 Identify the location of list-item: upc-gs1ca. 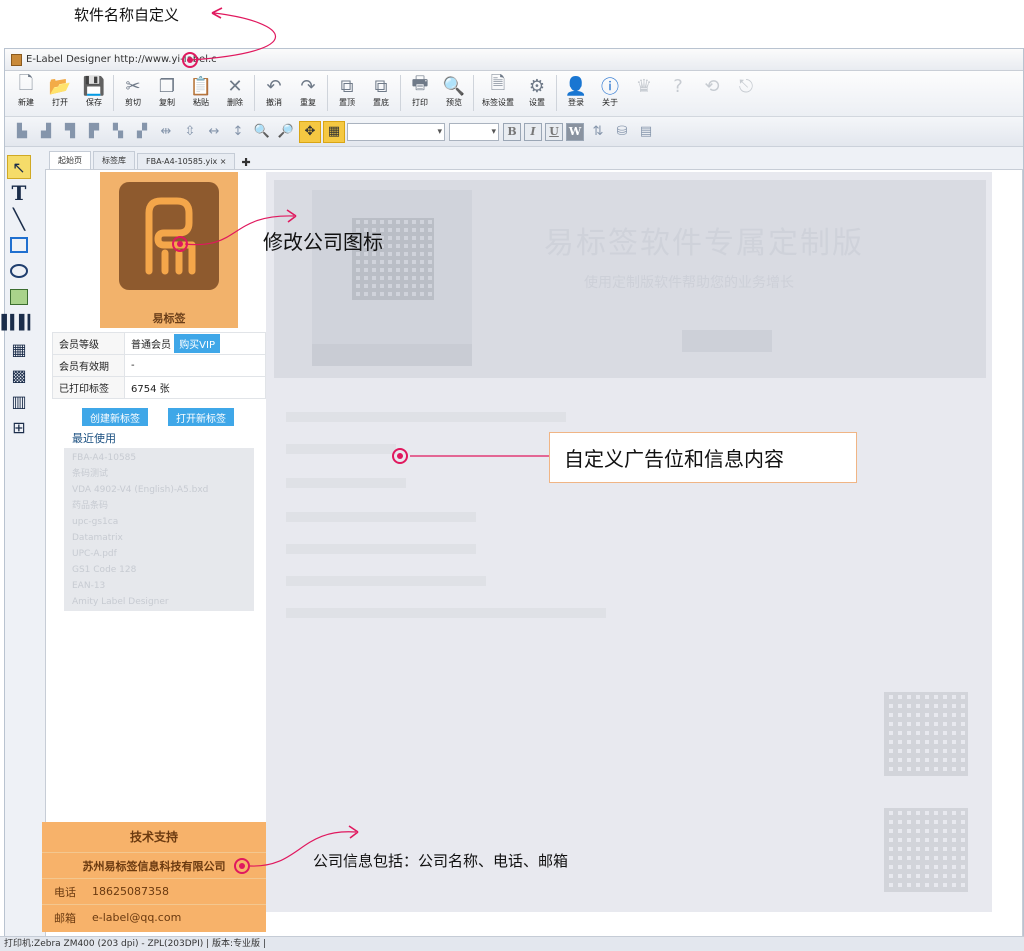
(159, 522).